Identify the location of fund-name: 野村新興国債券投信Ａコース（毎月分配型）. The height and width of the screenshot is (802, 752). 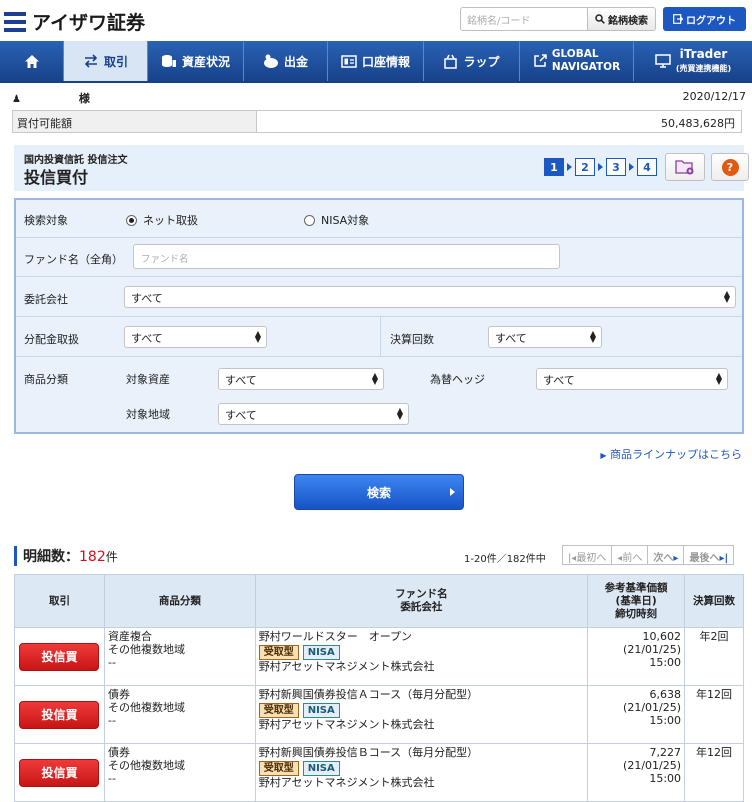
(368, 694).